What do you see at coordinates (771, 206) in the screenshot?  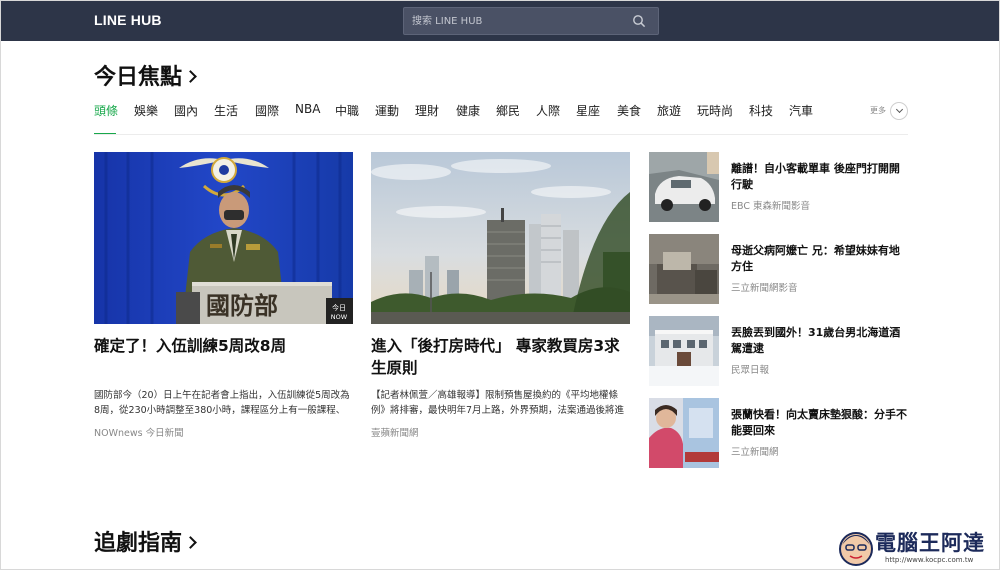 I see `side-news-source: EBC 東森新聞影音` at bounding box center [771, 206].